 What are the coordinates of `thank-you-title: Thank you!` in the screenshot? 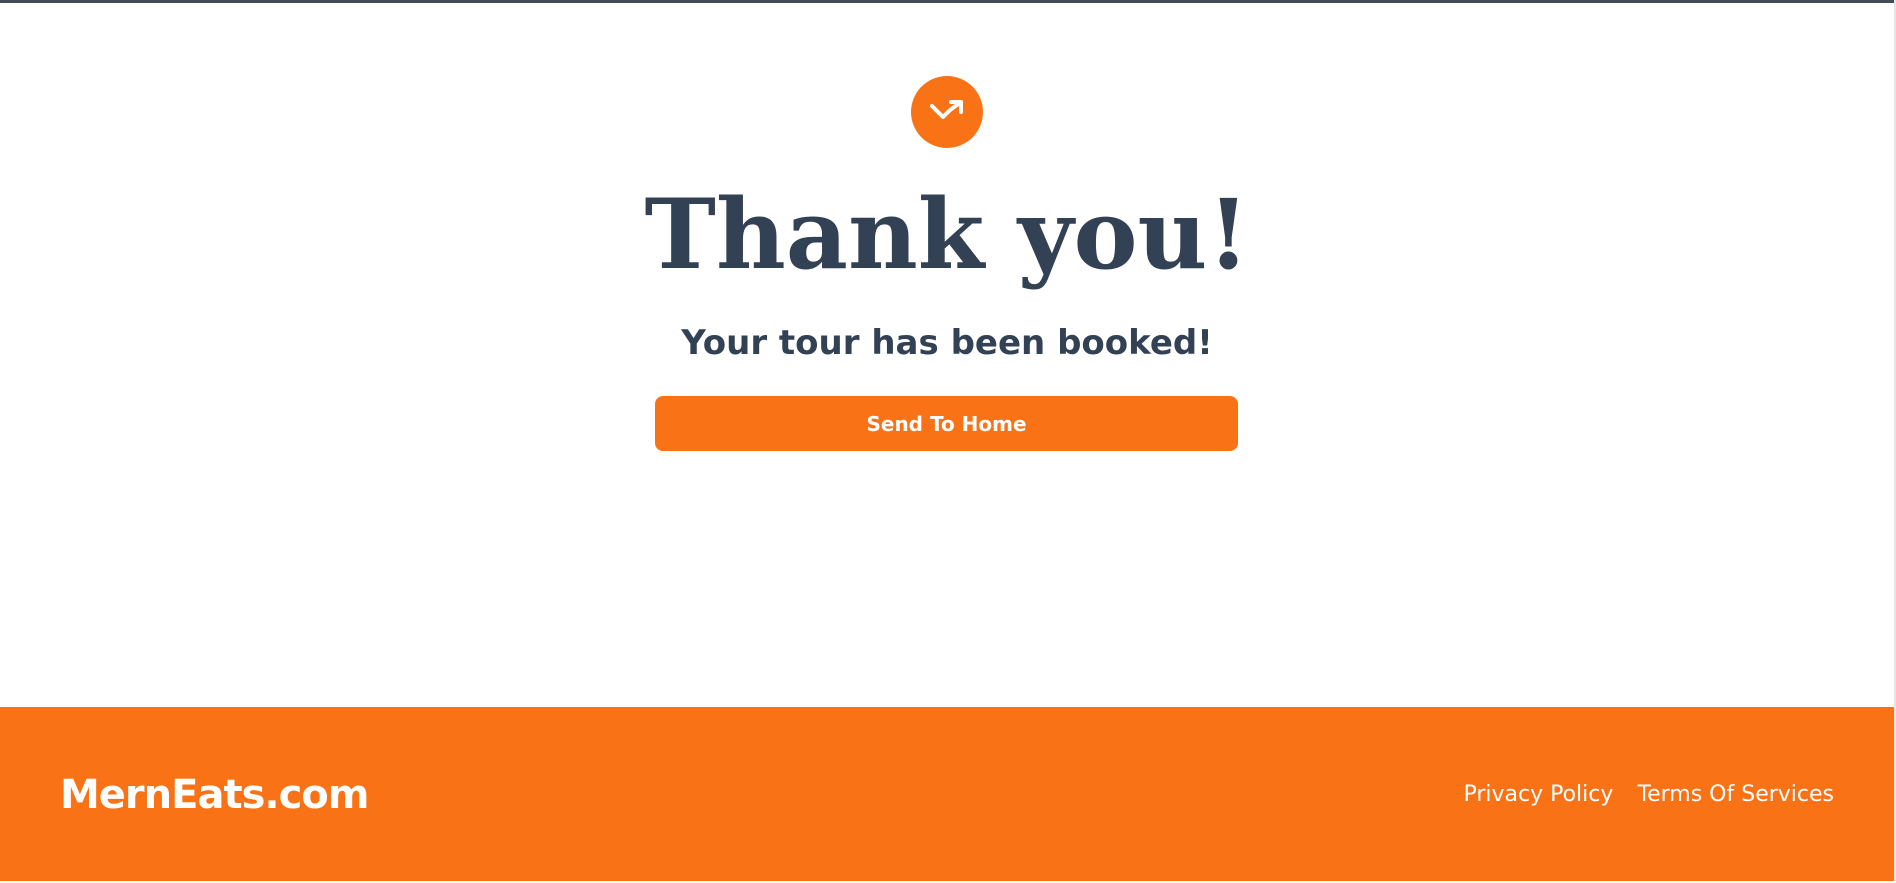 It's located at (947, 234).